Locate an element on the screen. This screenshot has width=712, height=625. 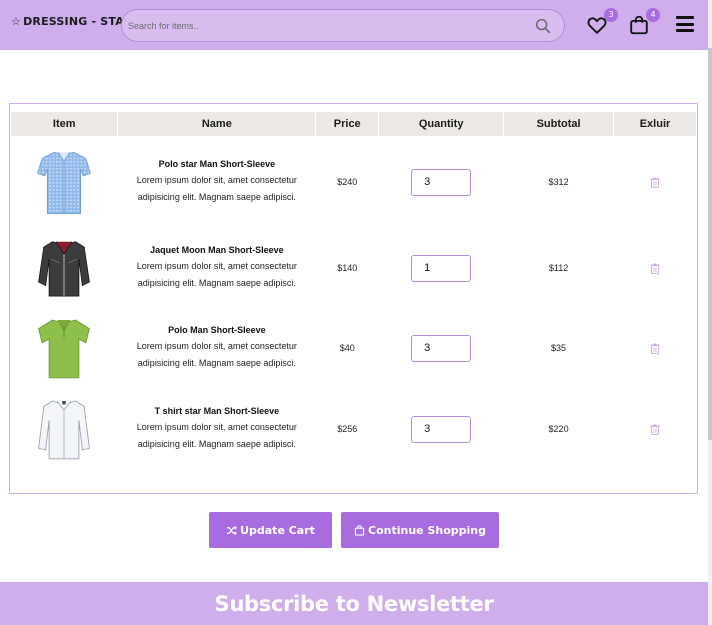
star-icon: ☆ is located at coordinates (16, 21).